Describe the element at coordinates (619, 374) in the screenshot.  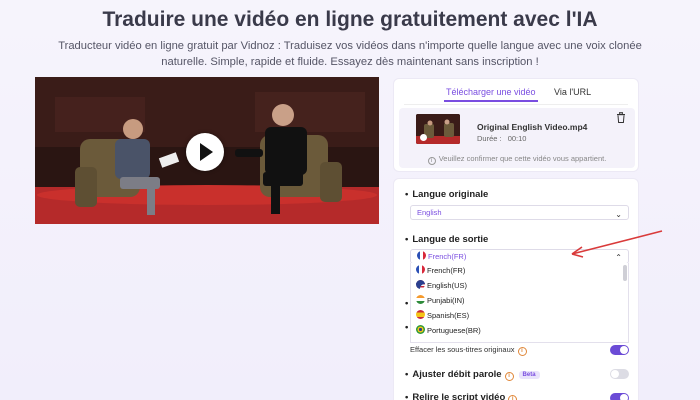
I see `adjust-speed-toggle` at that location.